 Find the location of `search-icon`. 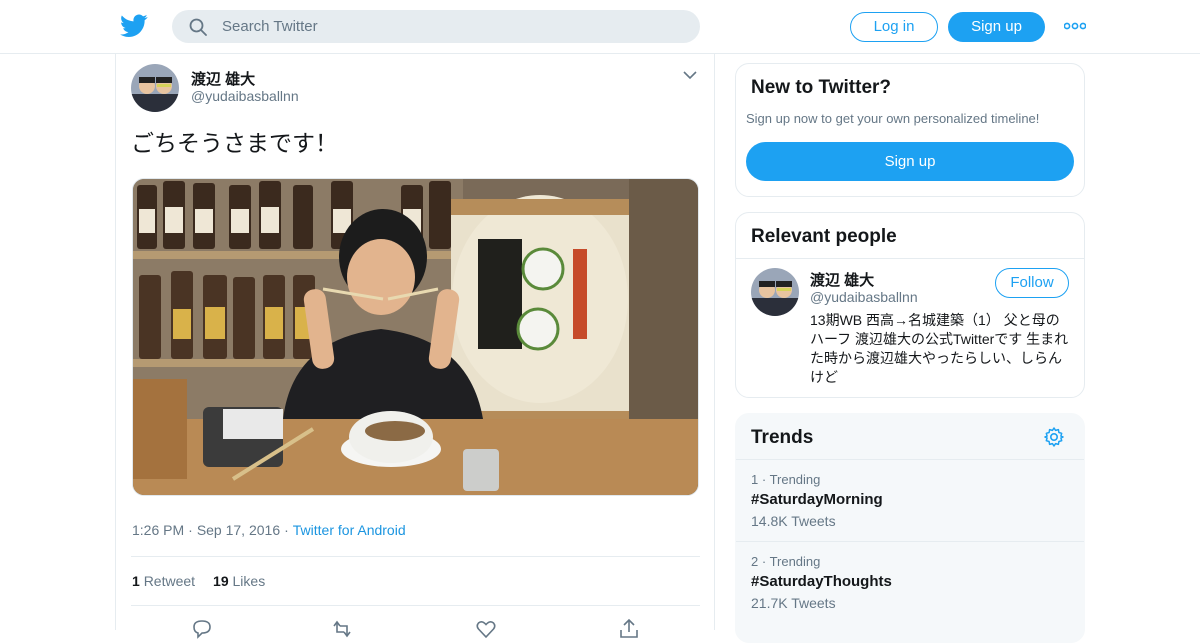

search-icon is located at coordinates (198, 27).